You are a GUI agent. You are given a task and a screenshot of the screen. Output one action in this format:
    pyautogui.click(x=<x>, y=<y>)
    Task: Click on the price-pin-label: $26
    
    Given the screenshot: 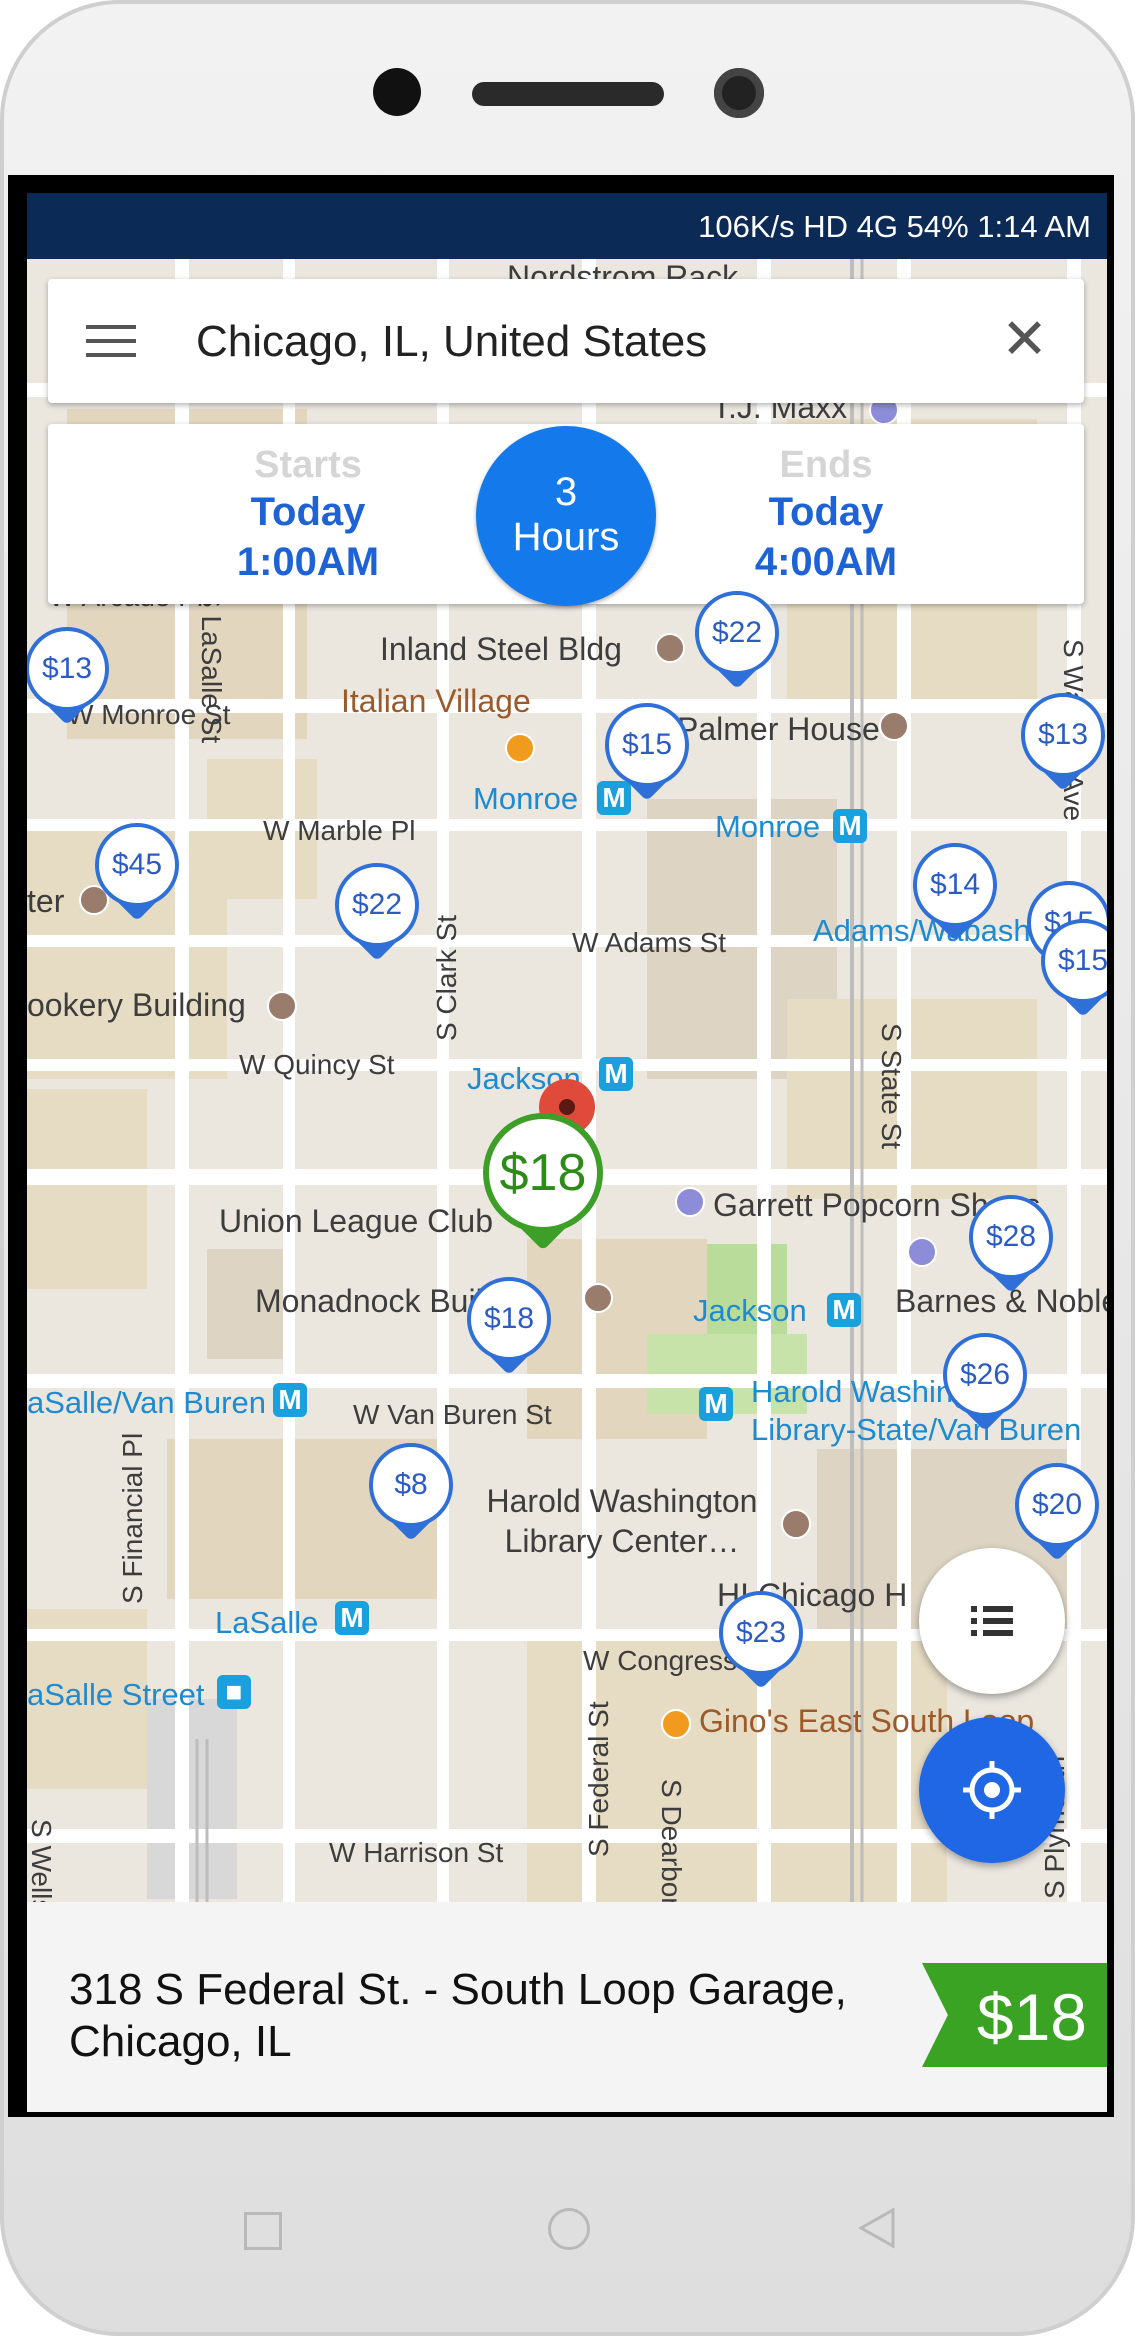 What is the action you would take?
    pyautogui.click(x=985, y=1375)
    